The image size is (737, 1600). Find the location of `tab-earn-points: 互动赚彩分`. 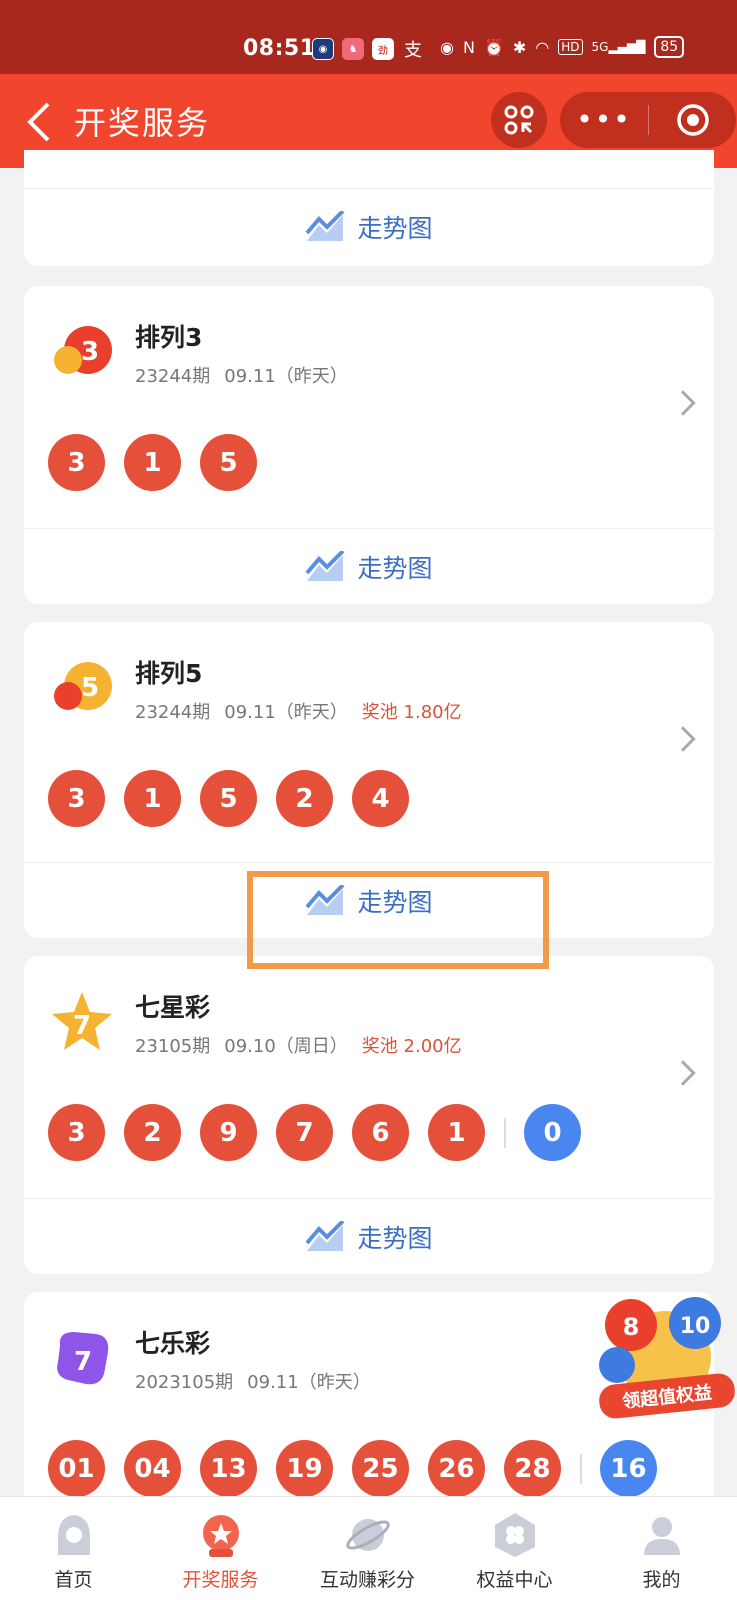

tab-earn-points: 互动赚彩分 is located at coordinates (367, 1548).